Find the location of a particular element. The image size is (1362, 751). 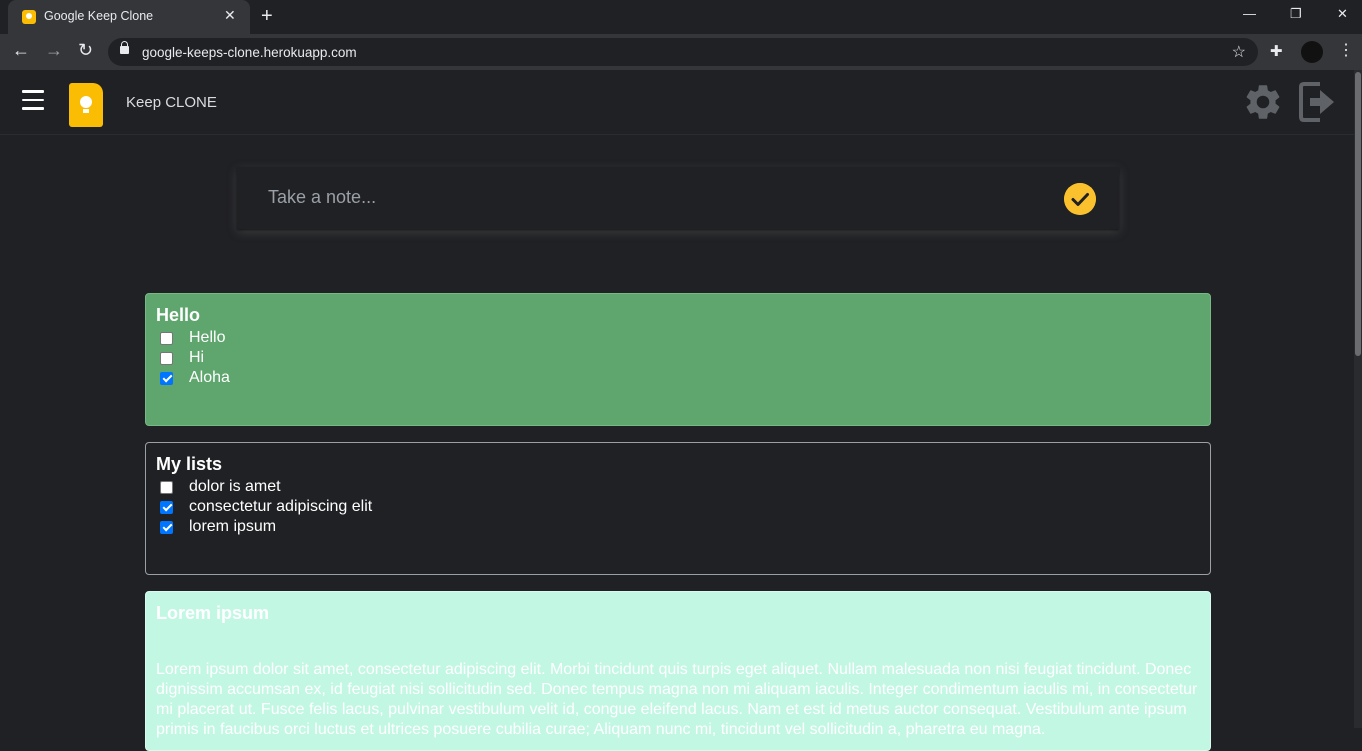

extensions-icon: ✚ is located at coordinates (1276, 51).